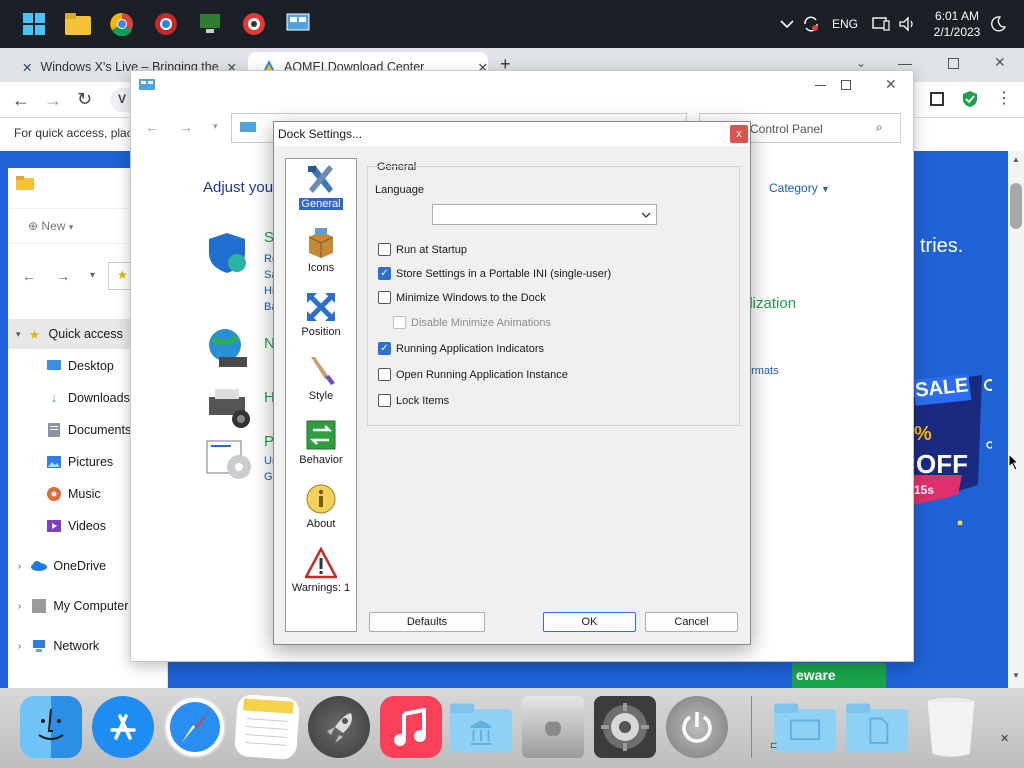  I want to click on back-arrow-icon: ←, so click(21, 100).